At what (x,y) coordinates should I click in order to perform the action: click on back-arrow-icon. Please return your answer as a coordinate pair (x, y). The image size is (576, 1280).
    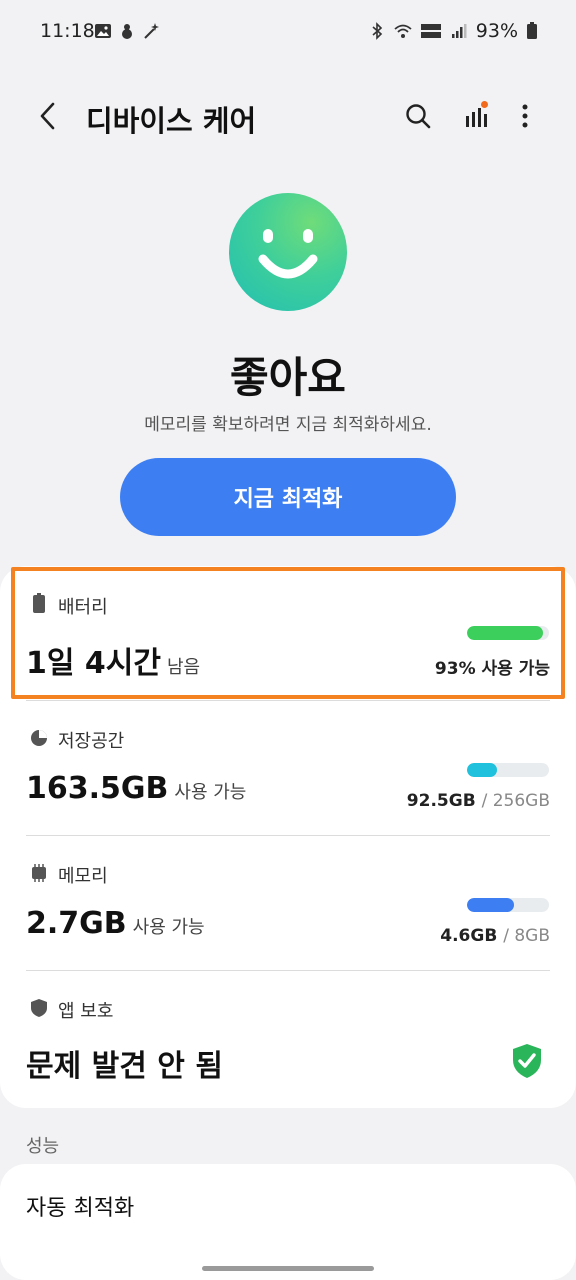
    Looking at the image, I should click on (47, 116).